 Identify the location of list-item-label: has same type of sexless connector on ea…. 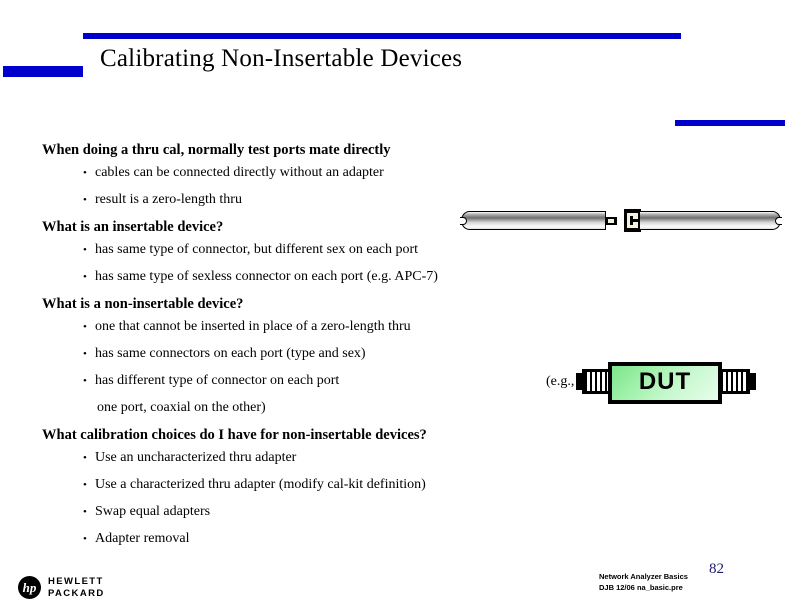
(266, 276).